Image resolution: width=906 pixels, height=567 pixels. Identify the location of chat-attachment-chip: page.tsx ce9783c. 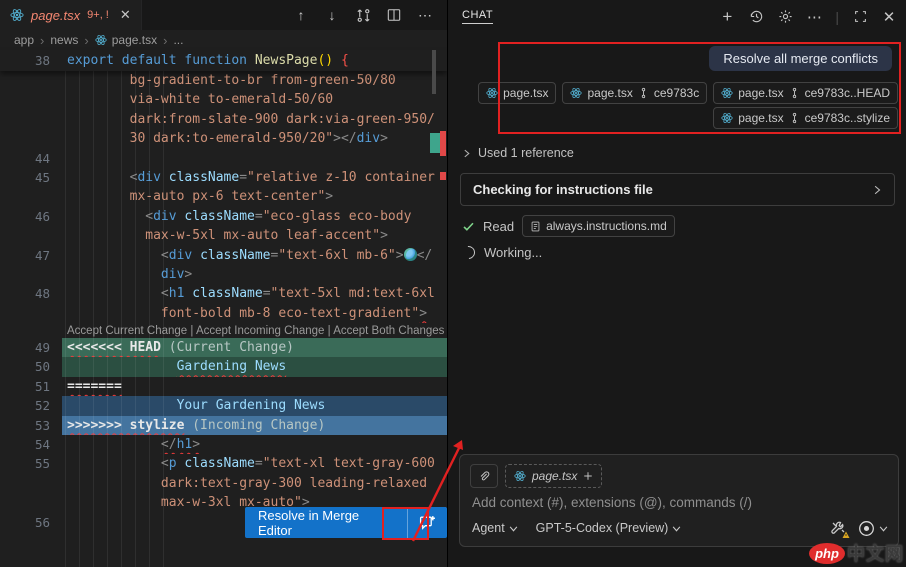
(635, 93).